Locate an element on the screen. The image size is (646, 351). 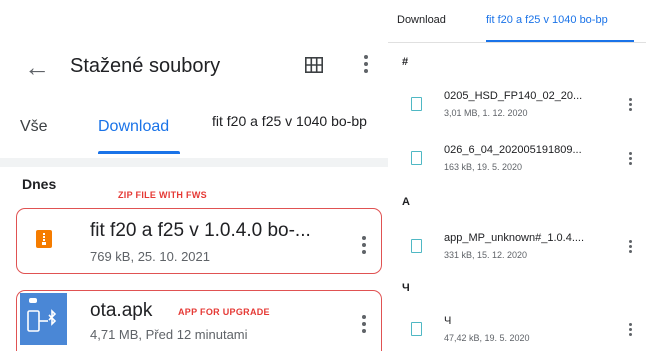
file-meta: 3,01 MB, 1. 12. 2020 is located at coordinates (486, 113).